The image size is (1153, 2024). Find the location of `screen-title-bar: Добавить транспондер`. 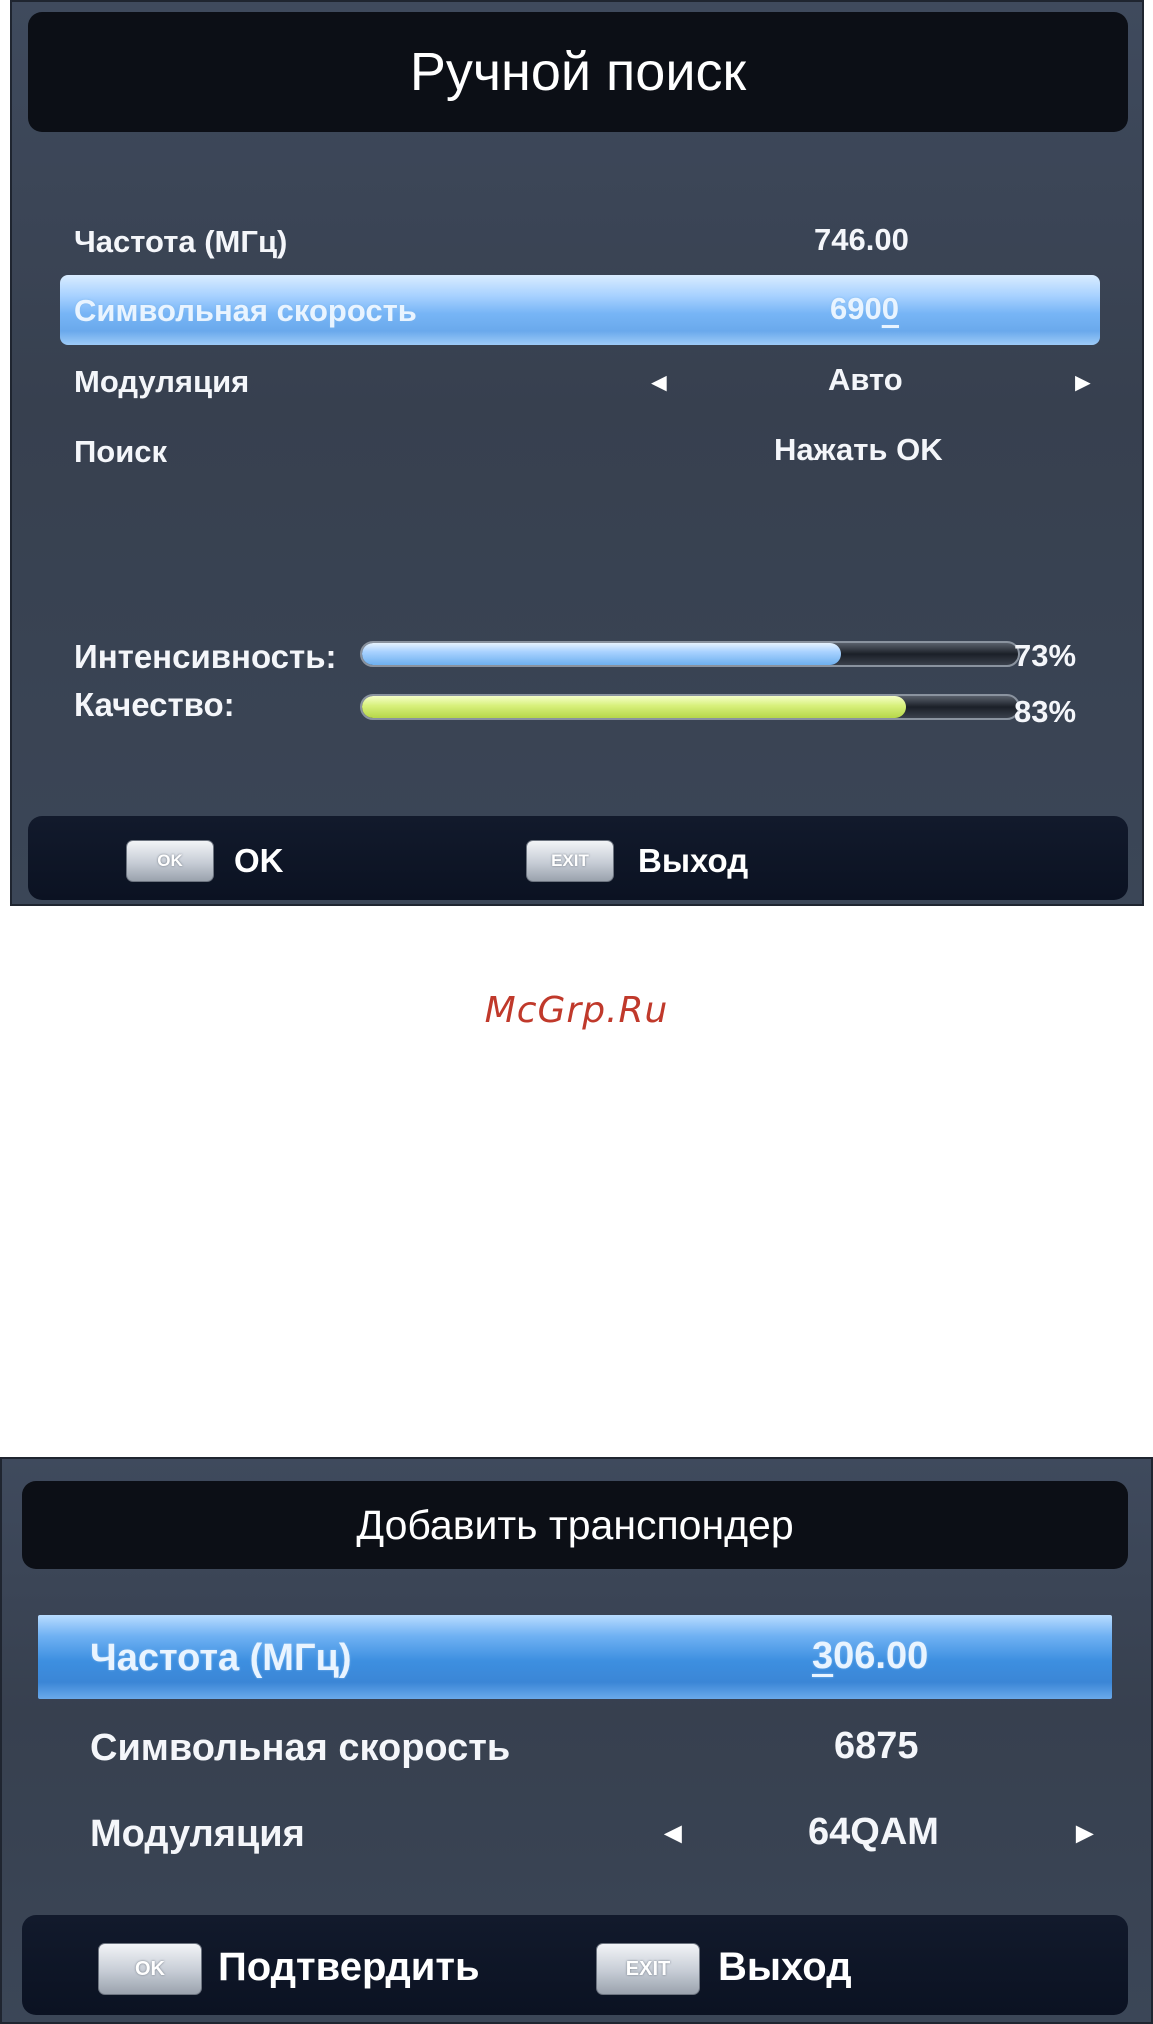

screen-title-bar: Добавить транспондер is located at coordinates (575, 1525).